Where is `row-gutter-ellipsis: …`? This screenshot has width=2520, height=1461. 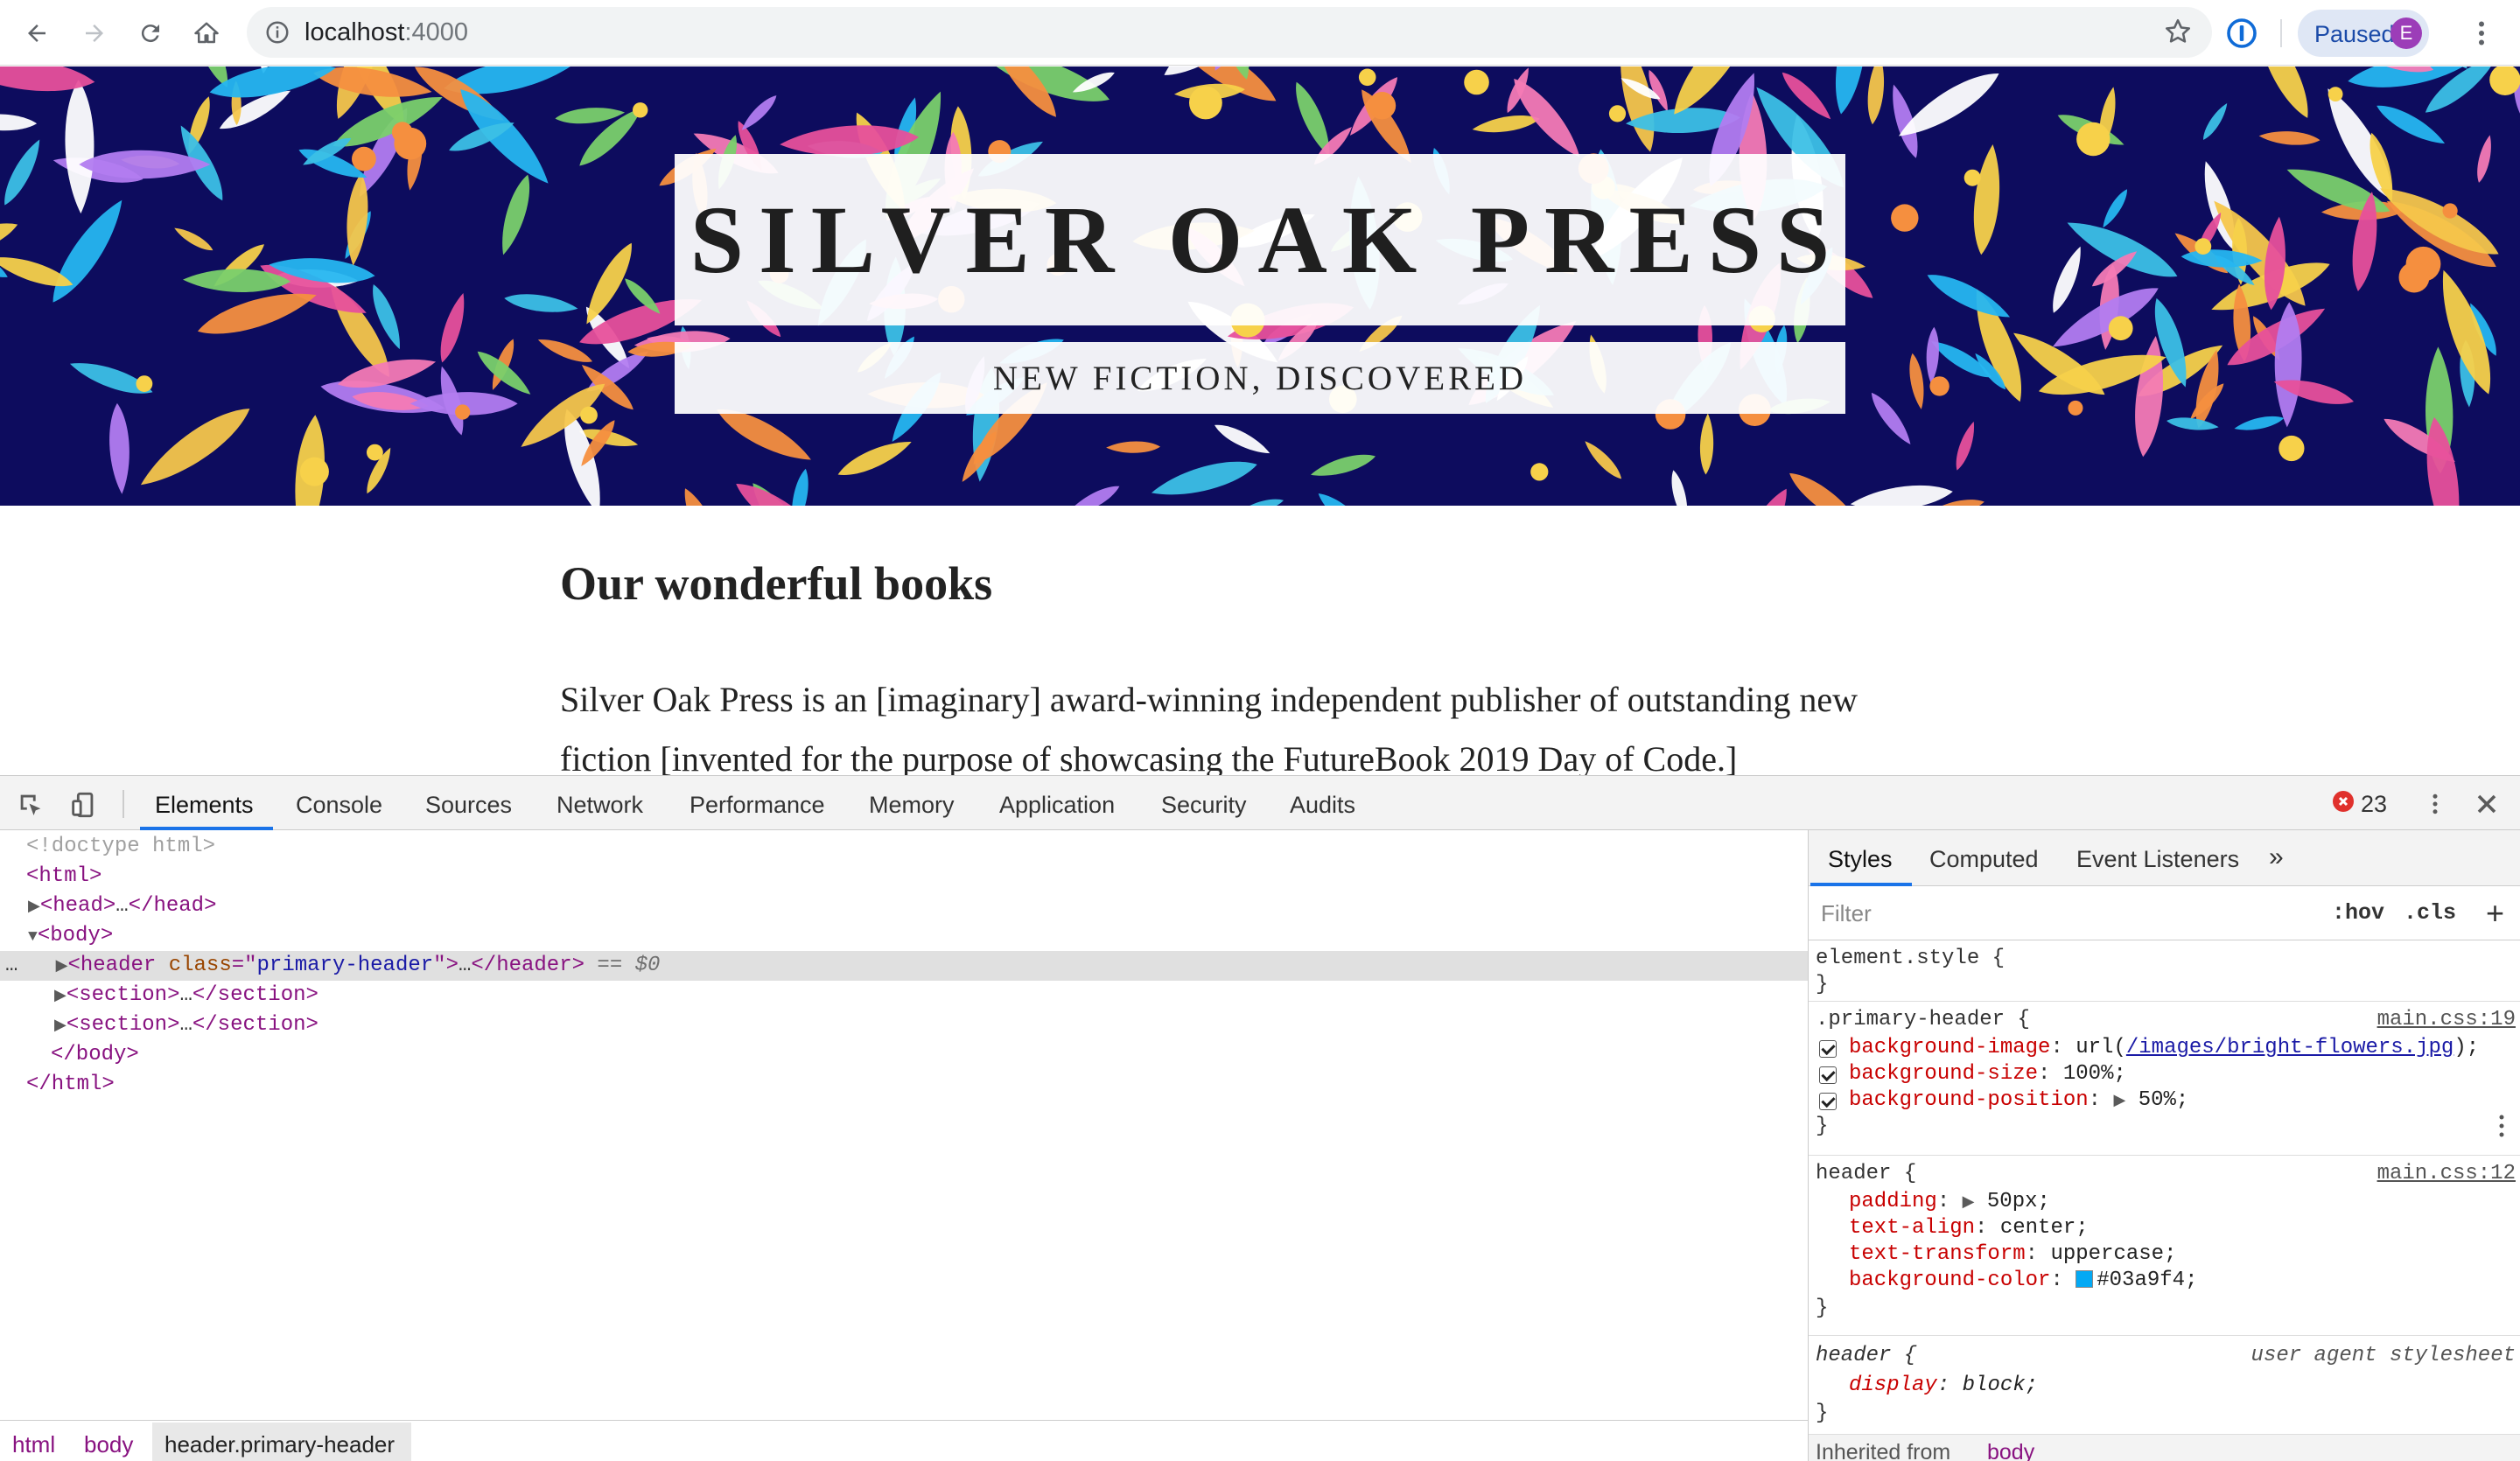
row-gutter-ellipsis: … is located at coordinates (11, 966).